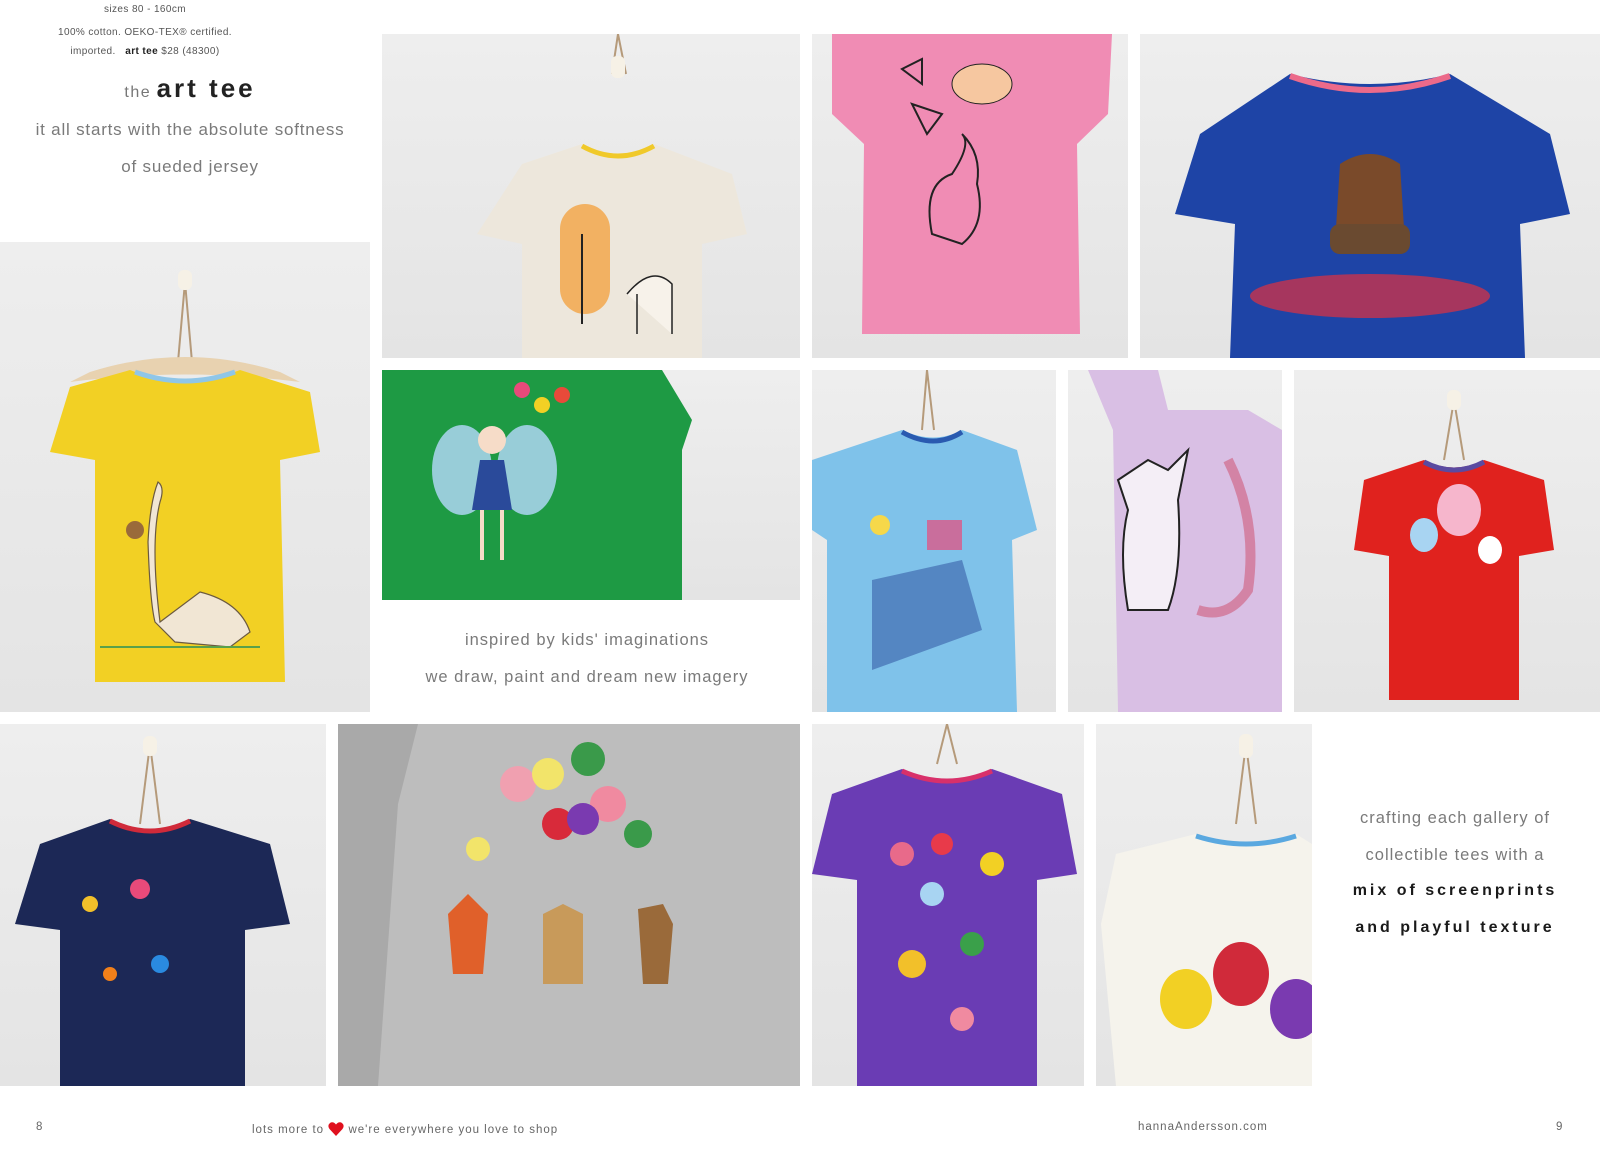 The image size is (1600, 1159). I want to click on product-name: art tee, so click(142, 51).